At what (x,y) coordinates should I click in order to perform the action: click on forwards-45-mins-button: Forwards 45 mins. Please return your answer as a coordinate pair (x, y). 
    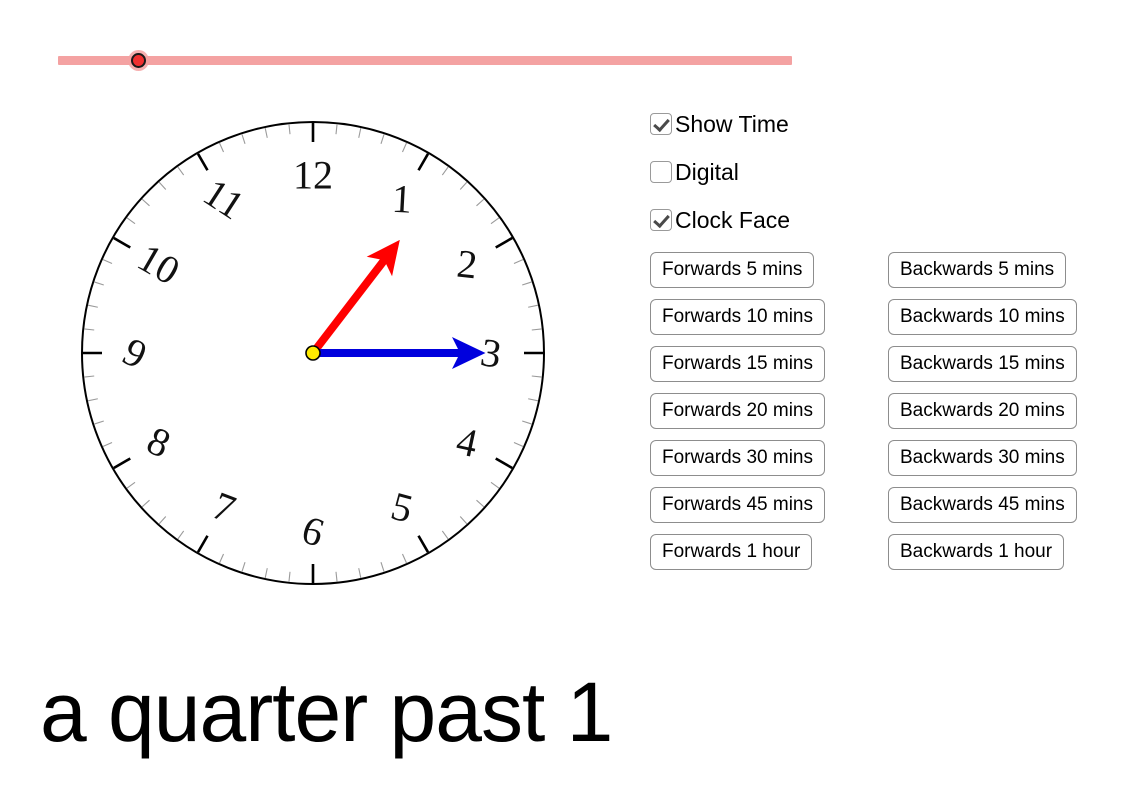
    Looking at the image, I should click on (737, 505).